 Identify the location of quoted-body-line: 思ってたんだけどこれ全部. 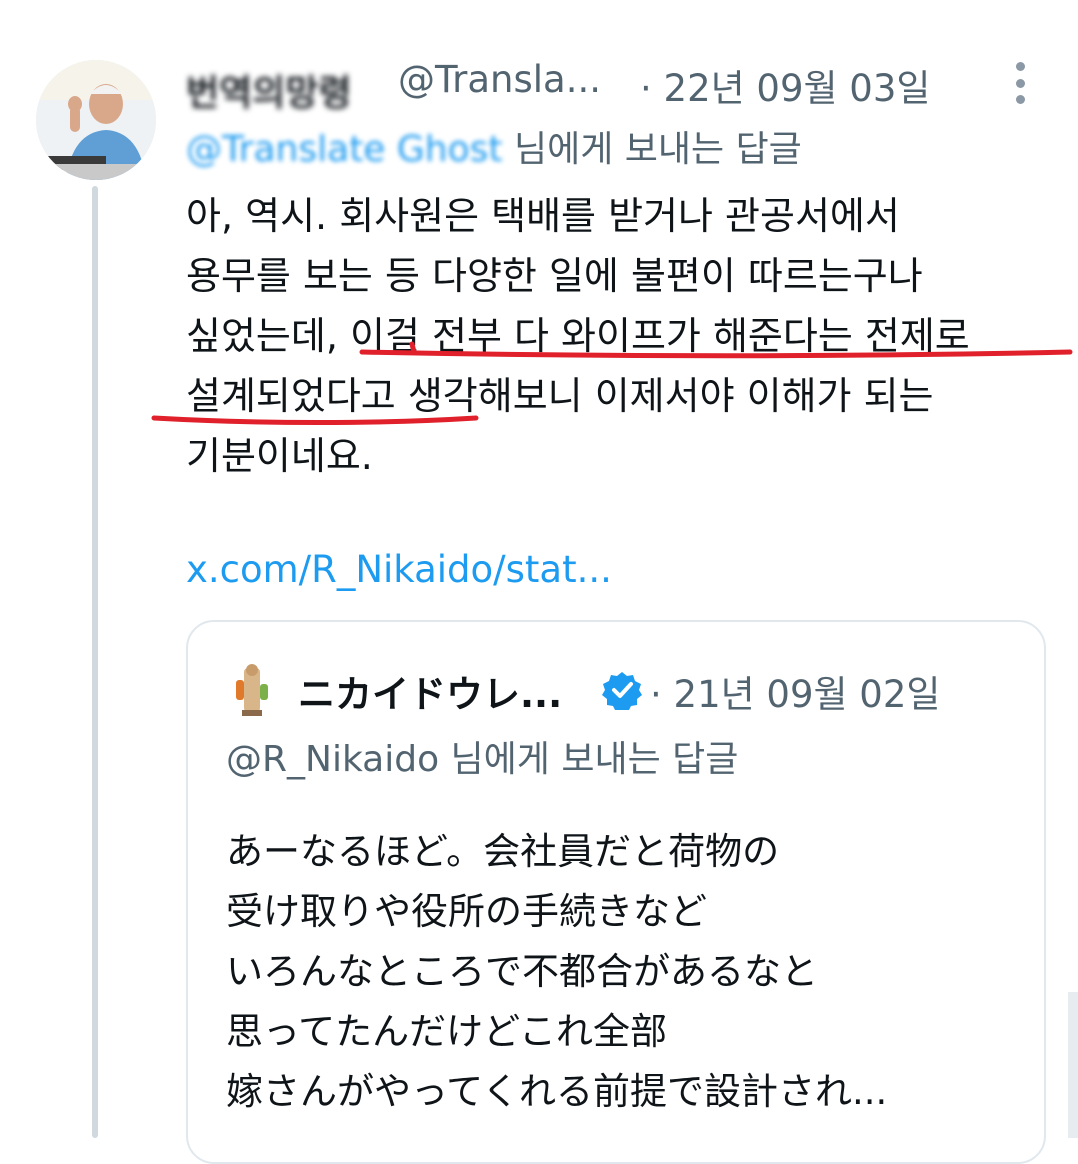
(447, 1031).